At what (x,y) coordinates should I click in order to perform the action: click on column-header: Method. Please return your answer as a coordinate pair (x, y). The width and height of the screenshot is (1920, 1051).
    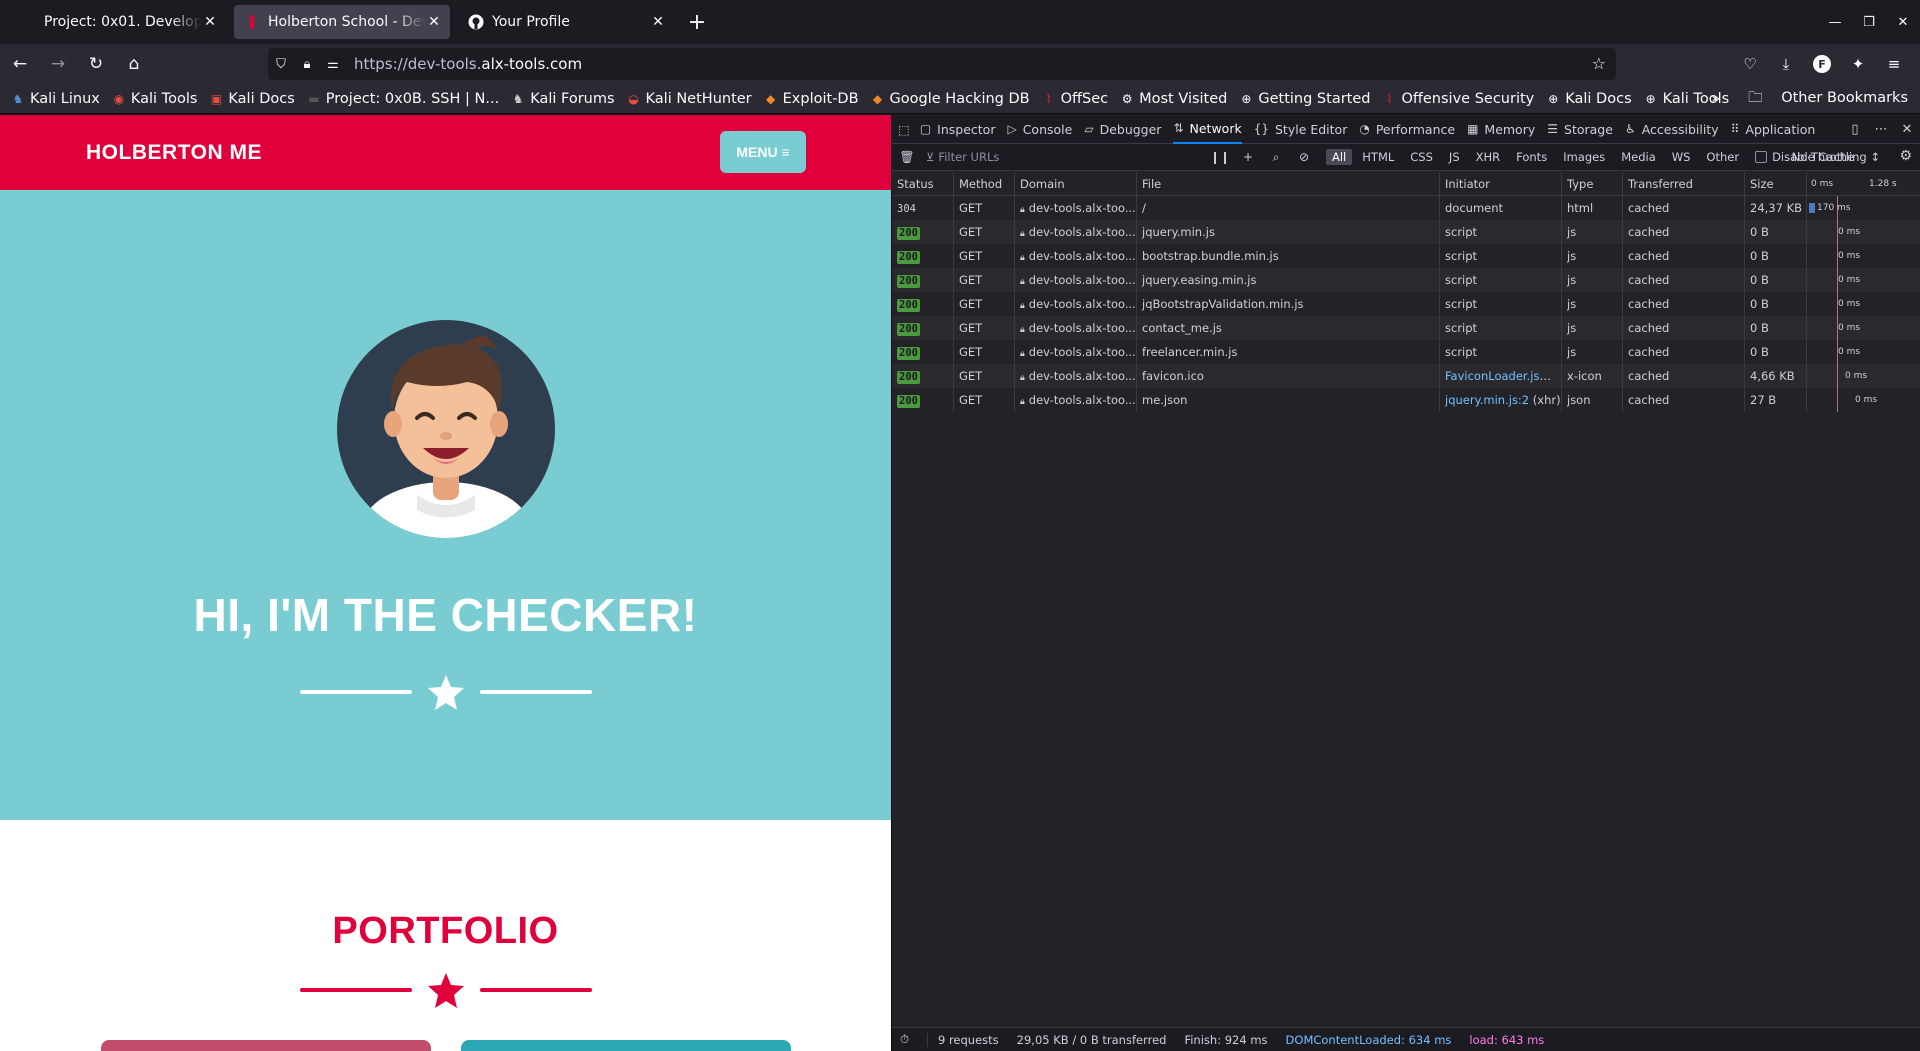
    Looking at the image, I should click on (984, 183).